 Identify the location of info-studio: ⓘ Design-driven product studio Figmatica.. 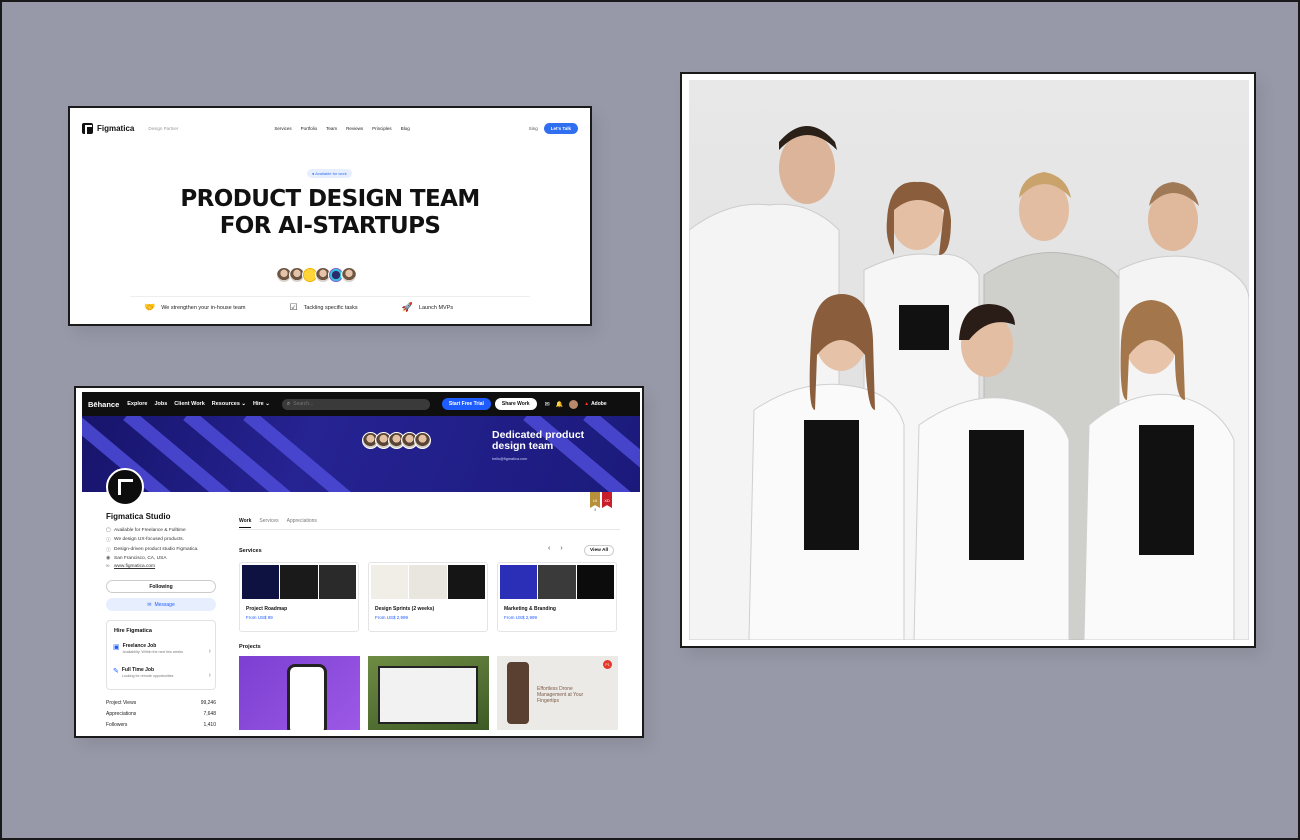
(152, 550).